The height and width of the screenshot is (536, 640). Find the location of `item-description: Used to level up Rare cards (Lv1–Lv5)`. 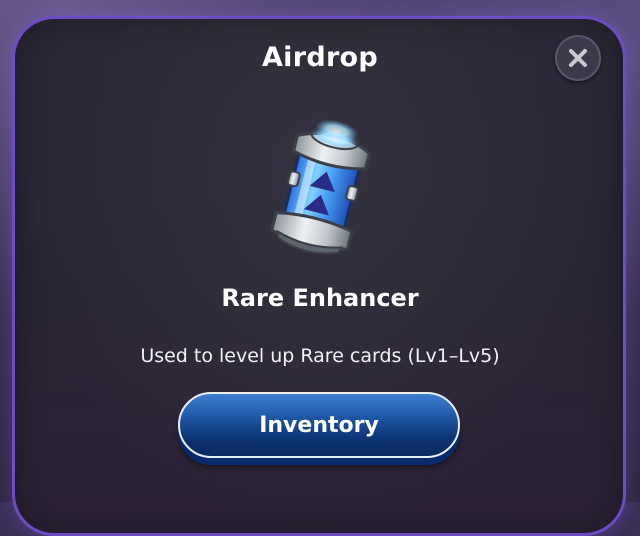

item-description: Used to level up Rare cards (Lv1–Lv5) is located at coordinates (320, 356).